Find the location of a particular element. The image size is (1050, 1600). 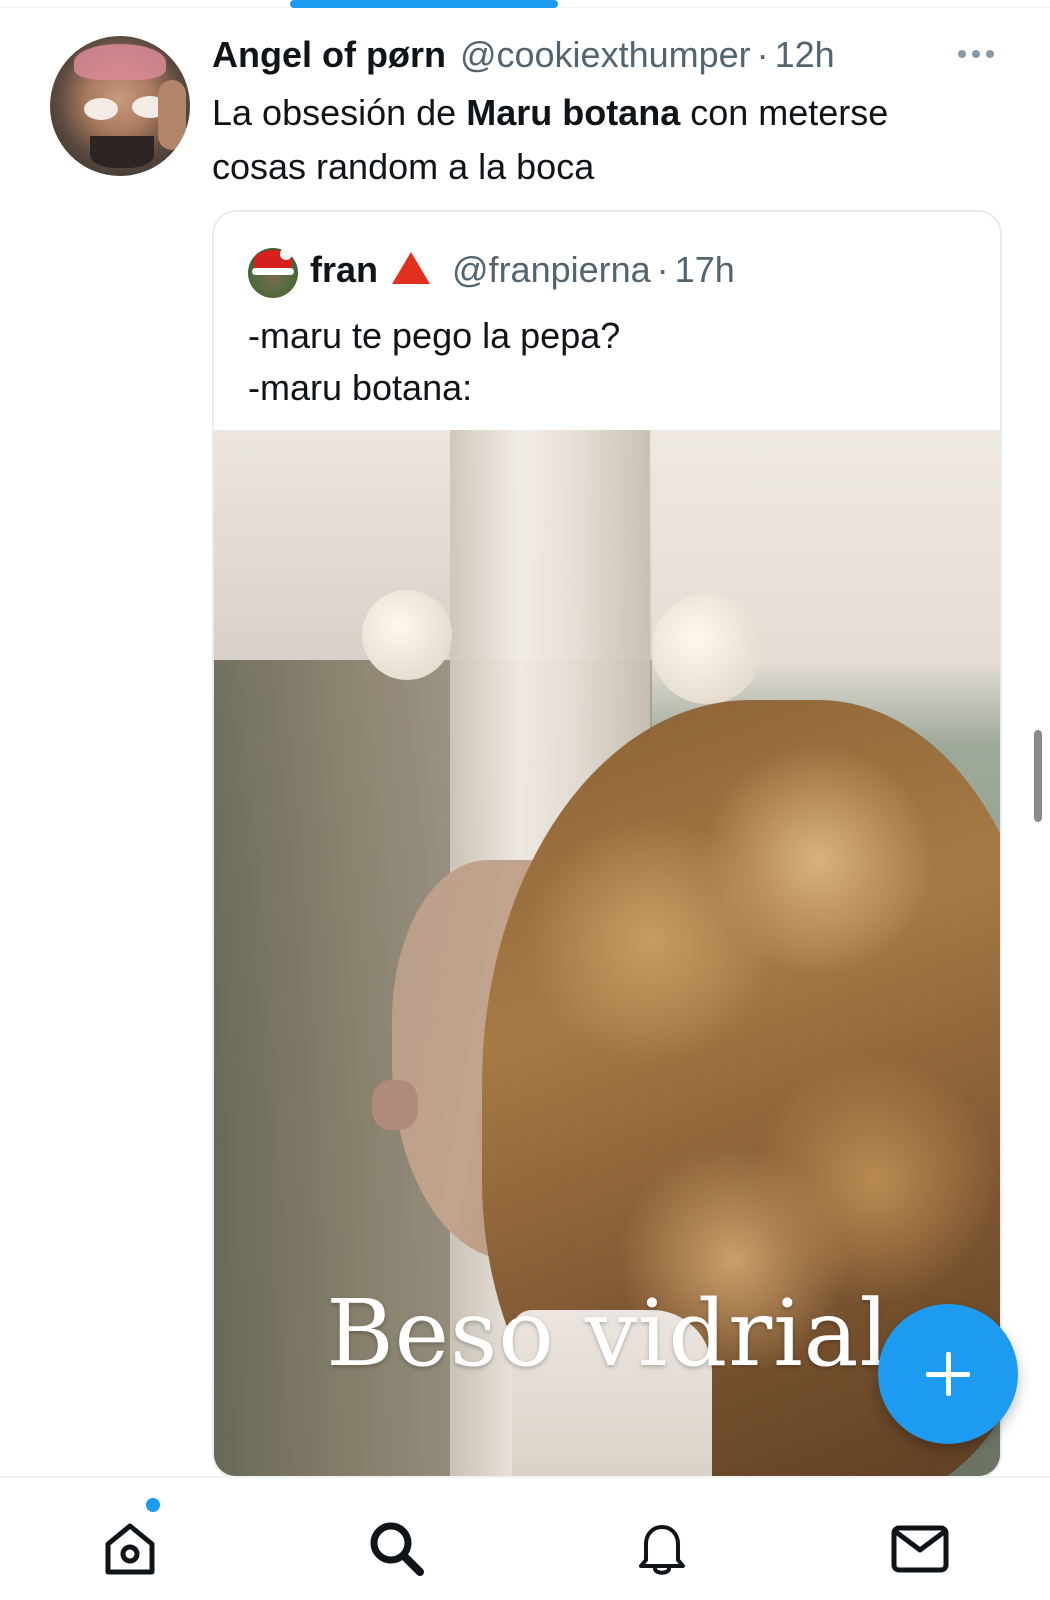

quoted-tweet-line: -maru te pego la pepa? is located at coordinates (434, 335).